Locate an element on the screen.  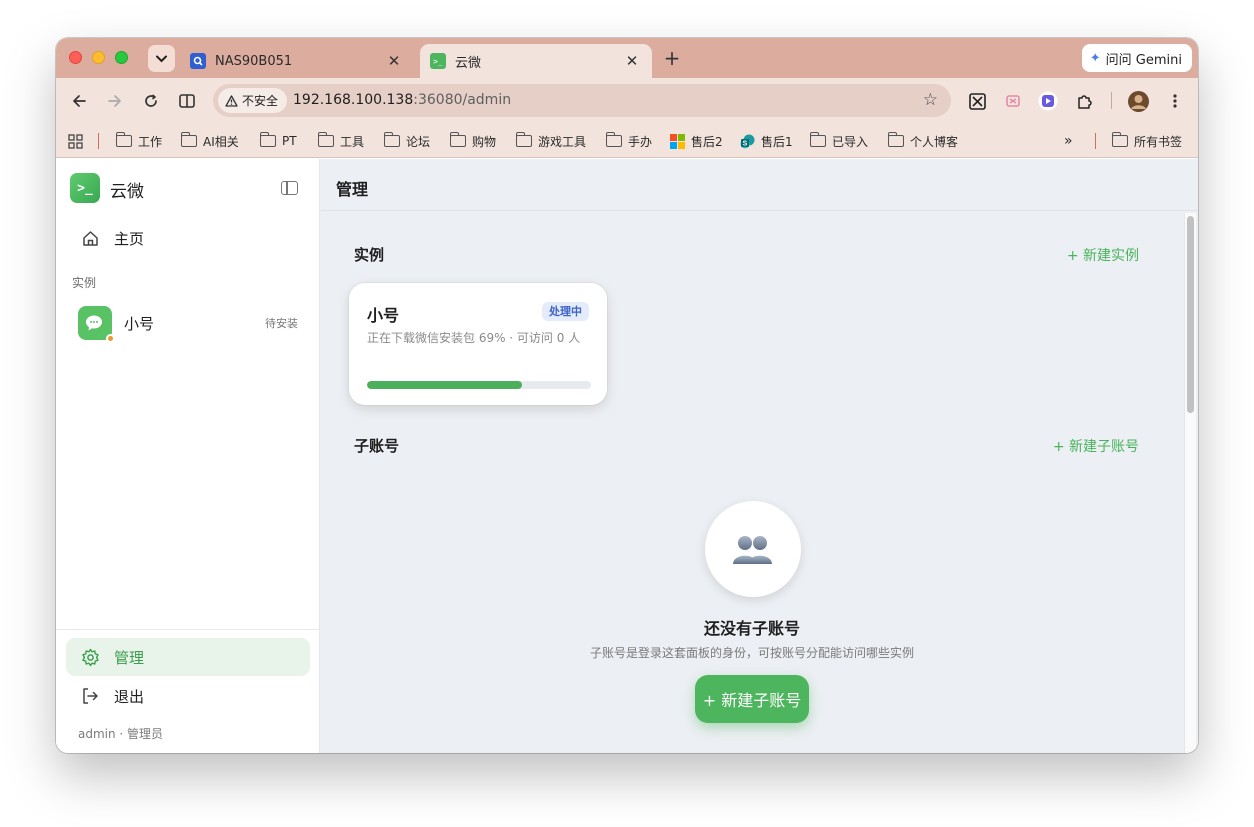
media-extension-icon is located at coordinates (1048, 101).